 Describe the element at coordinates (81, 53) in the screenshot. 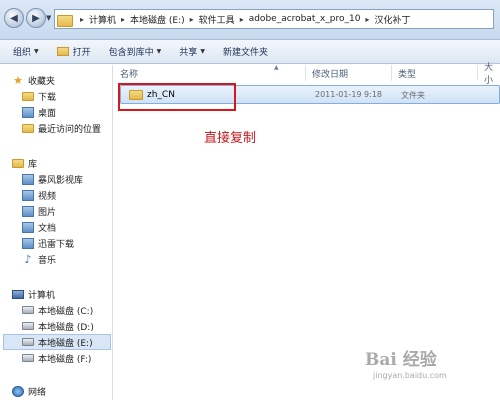

I see `open-label: 打开` at that location.